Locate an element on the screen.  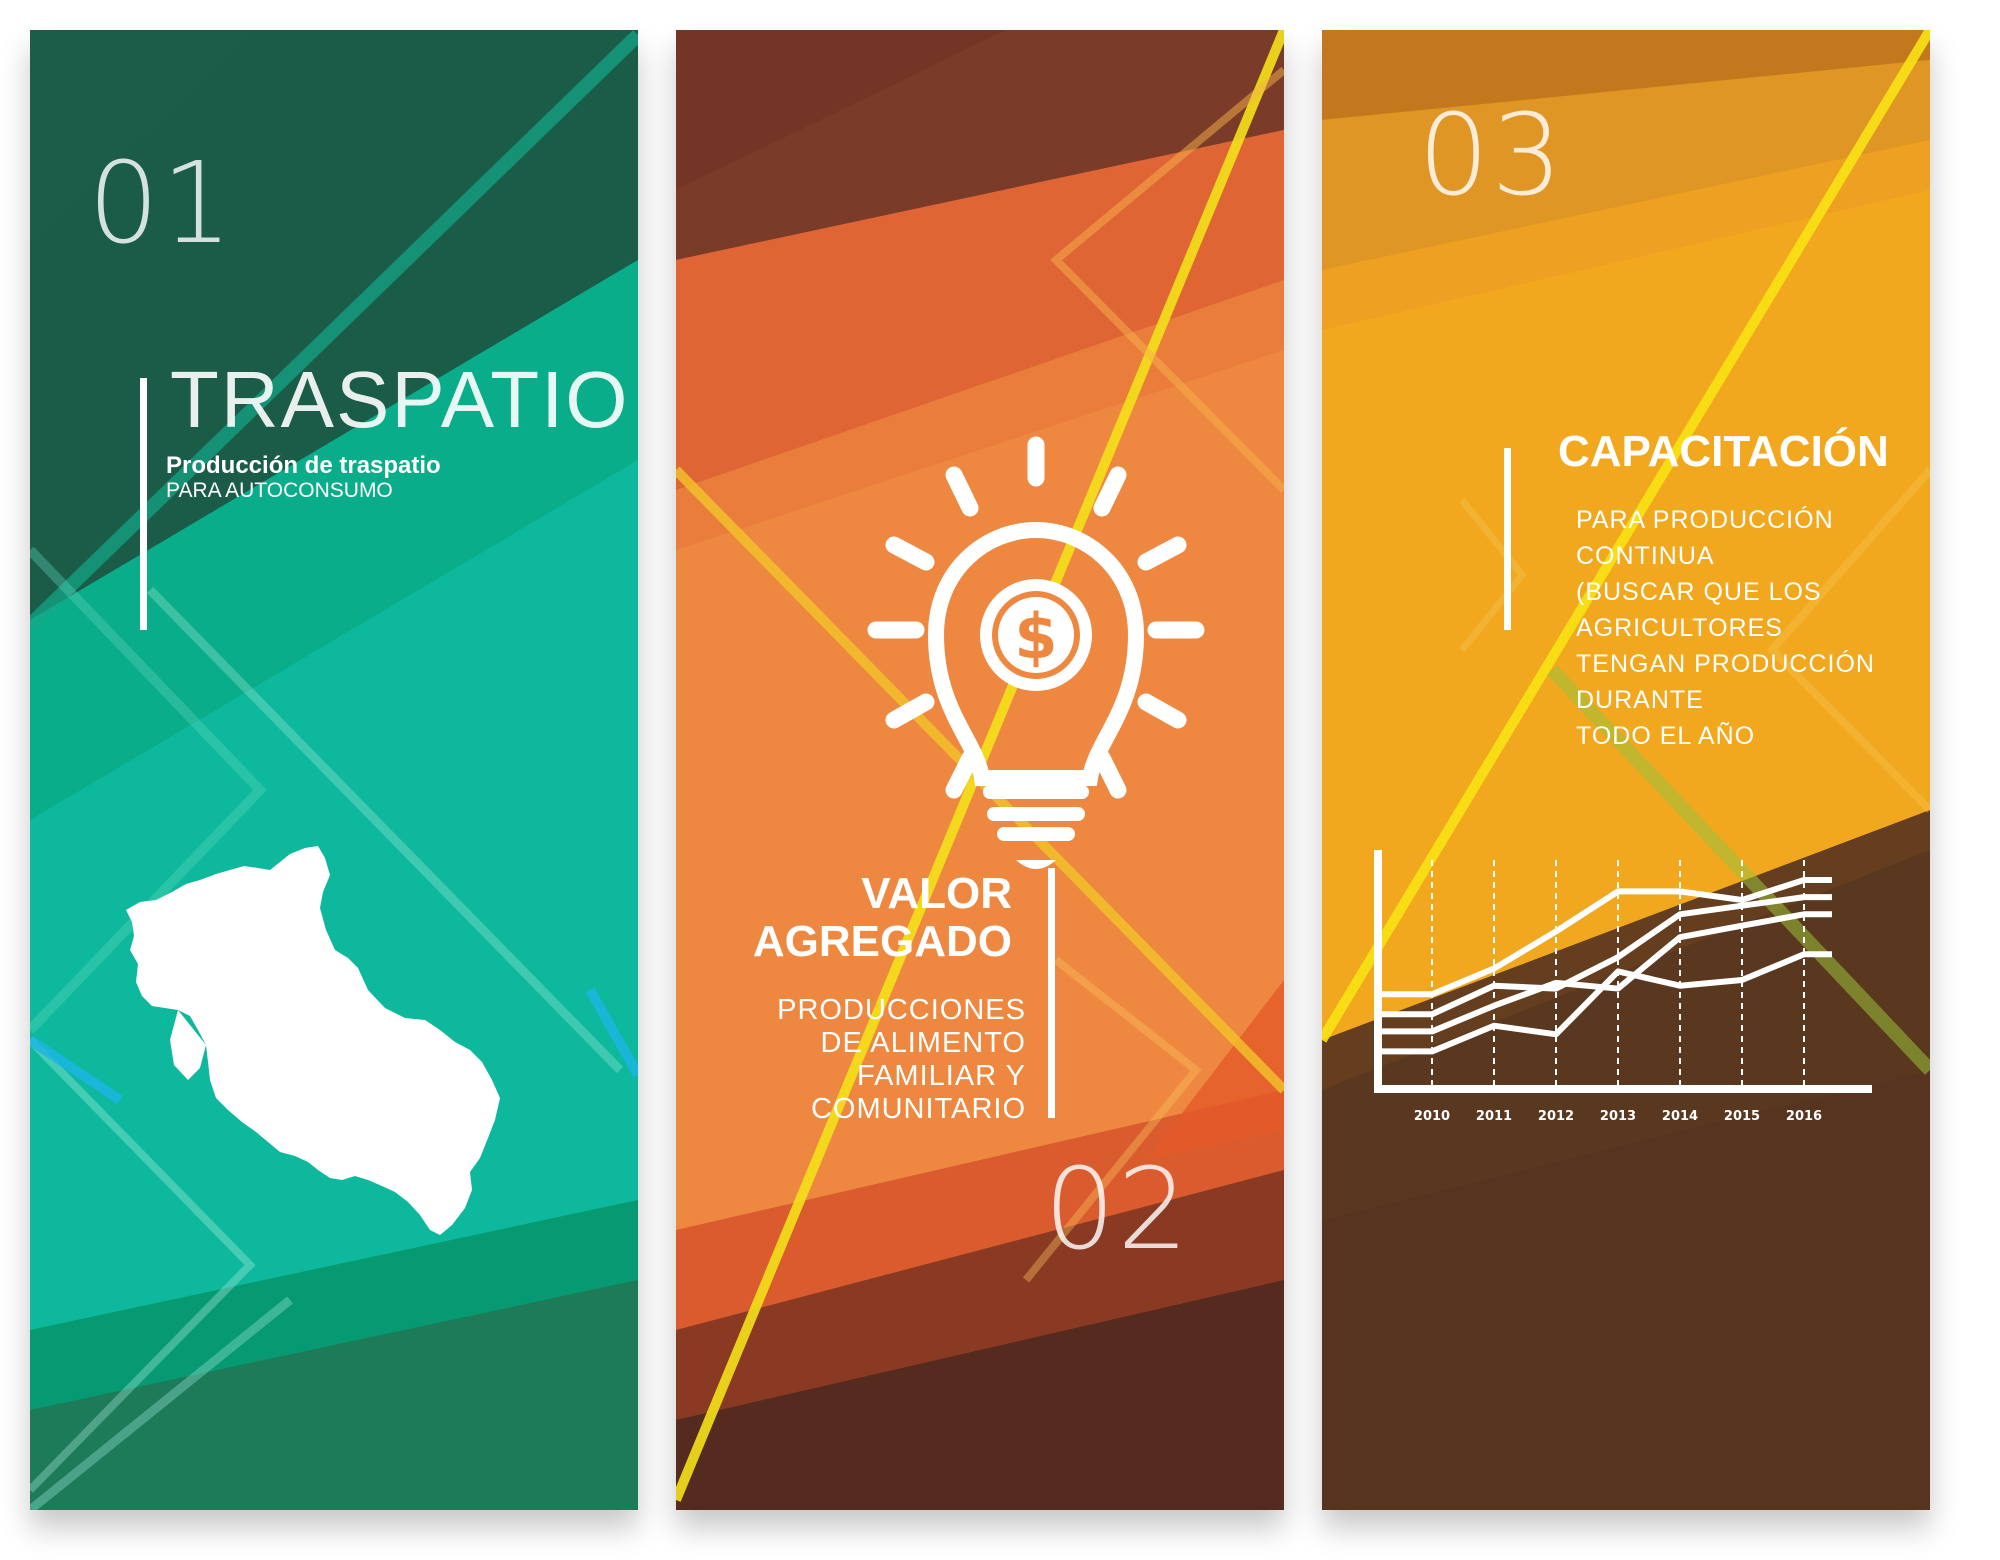
panel-title: VALOR AGREGADO is located at coordinates (882, 918).